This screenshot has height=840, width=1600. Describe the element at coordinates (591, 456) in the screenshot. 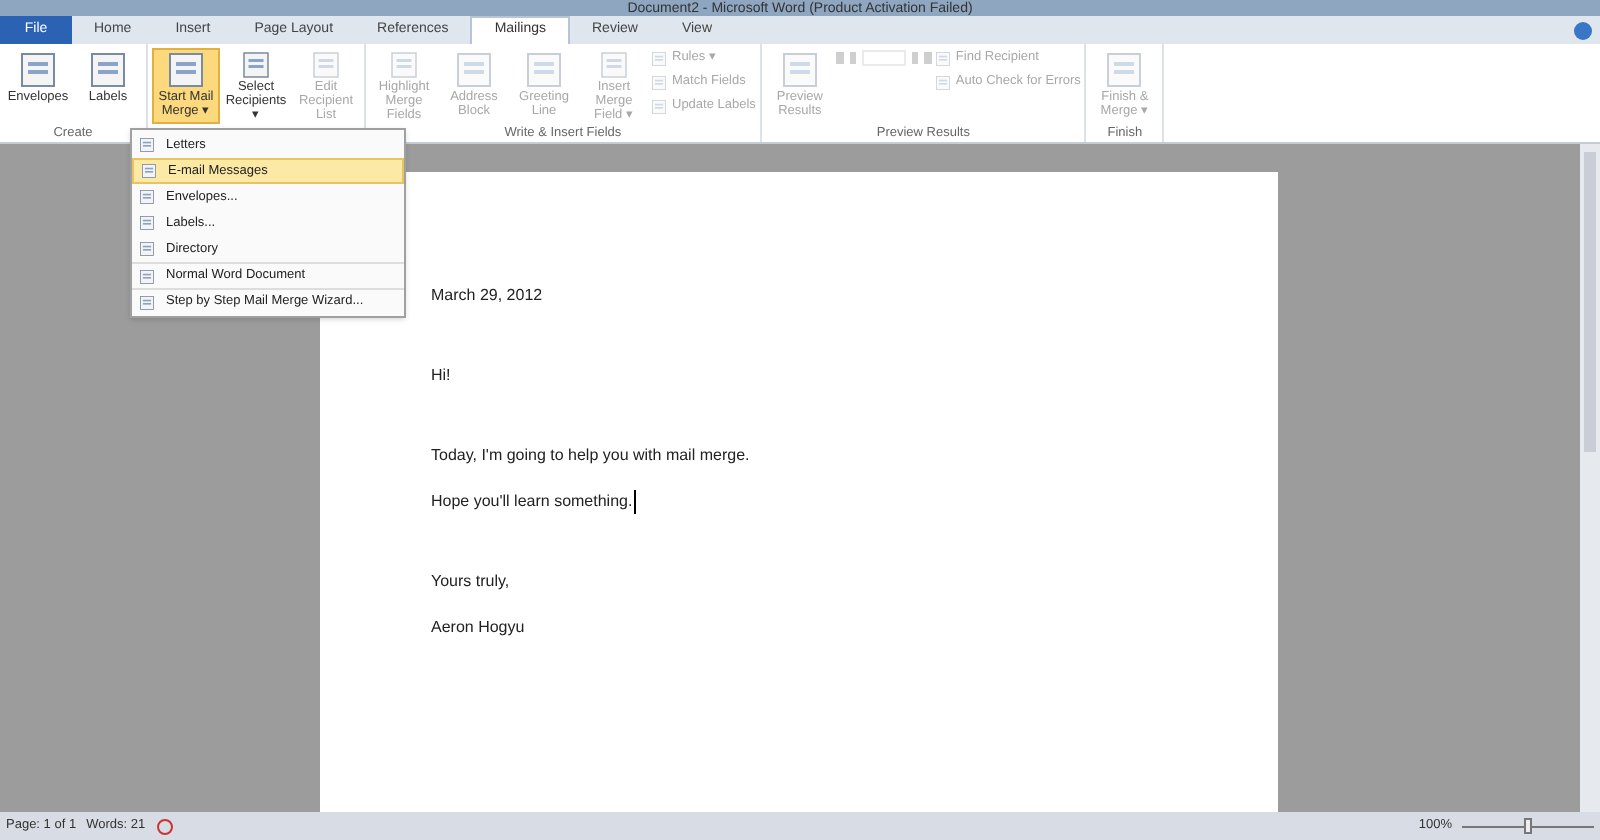

I see `document-text: Today, I'm going to help you with mail merge.` at that location.